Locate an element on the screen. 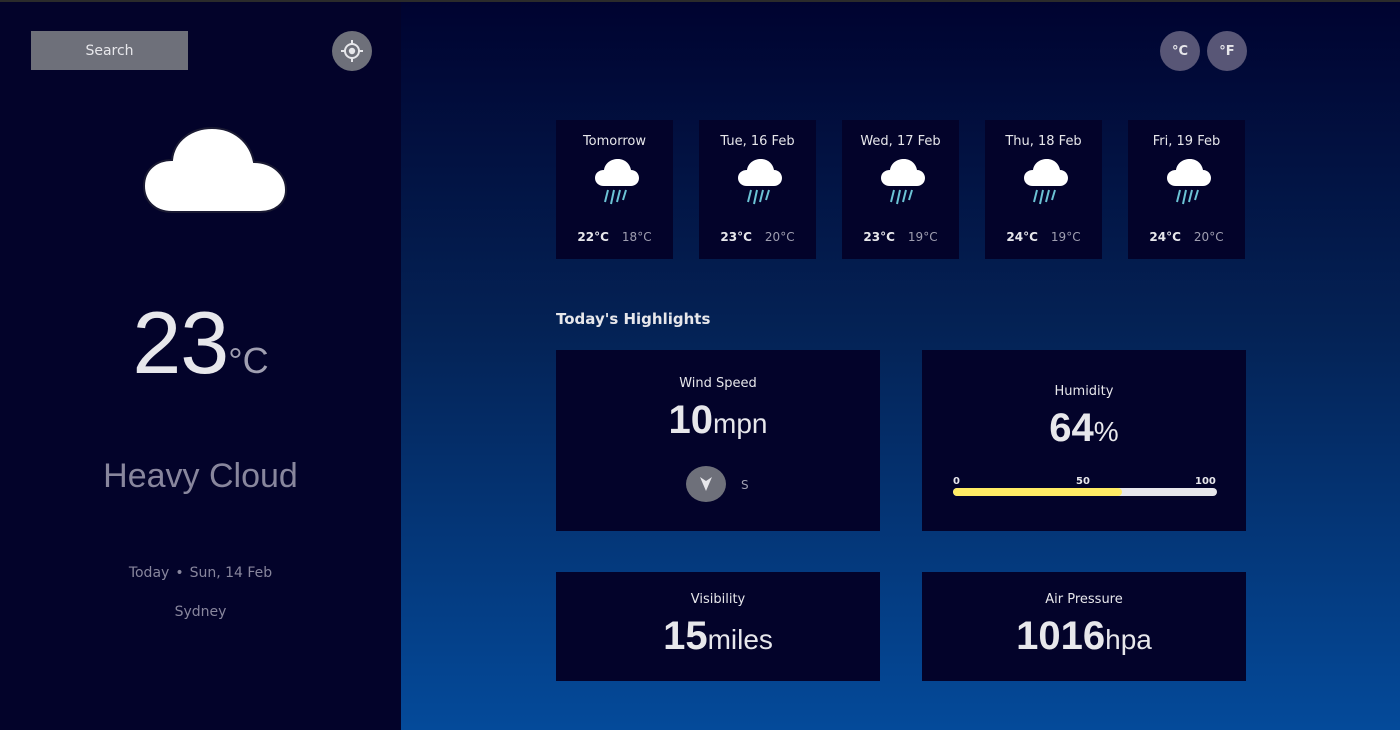 Image resolution: width=1400 pixels, height=730 pixels. visibility-value: 15miles is located at coordinates (718, 636).